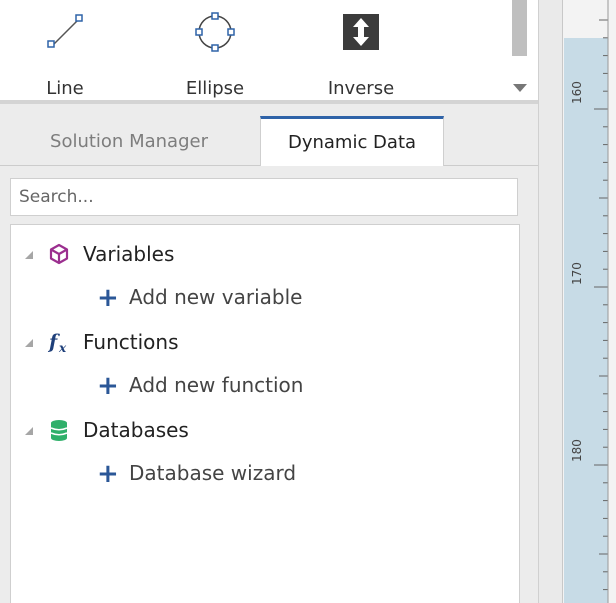  Describe the element at coordinates (65, 31) in the screenshot. I see `line-tool-icon` at that location.